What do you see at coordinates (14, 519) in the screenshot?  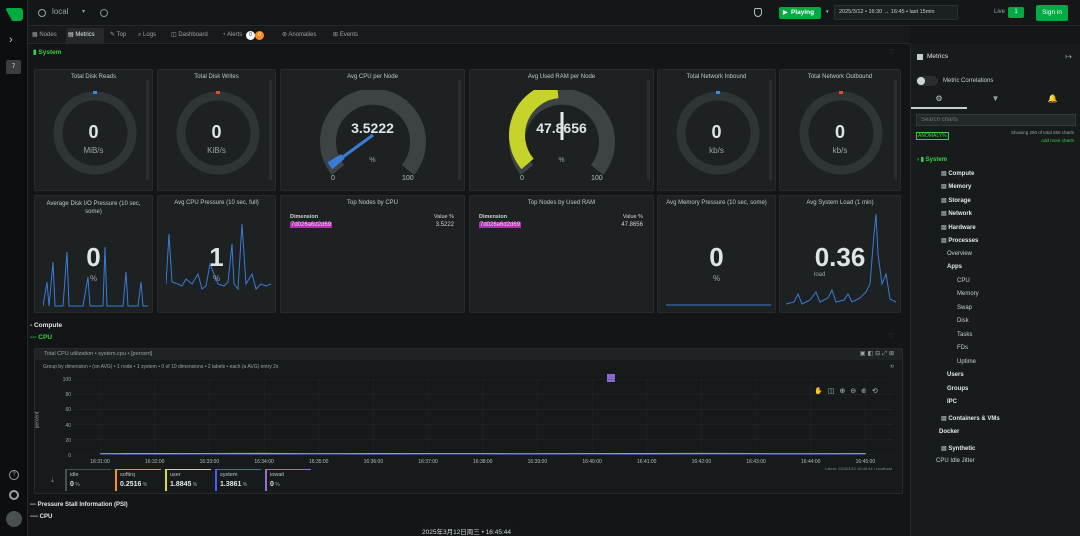 I see `user-avatar` at bounding box center [14, 519].